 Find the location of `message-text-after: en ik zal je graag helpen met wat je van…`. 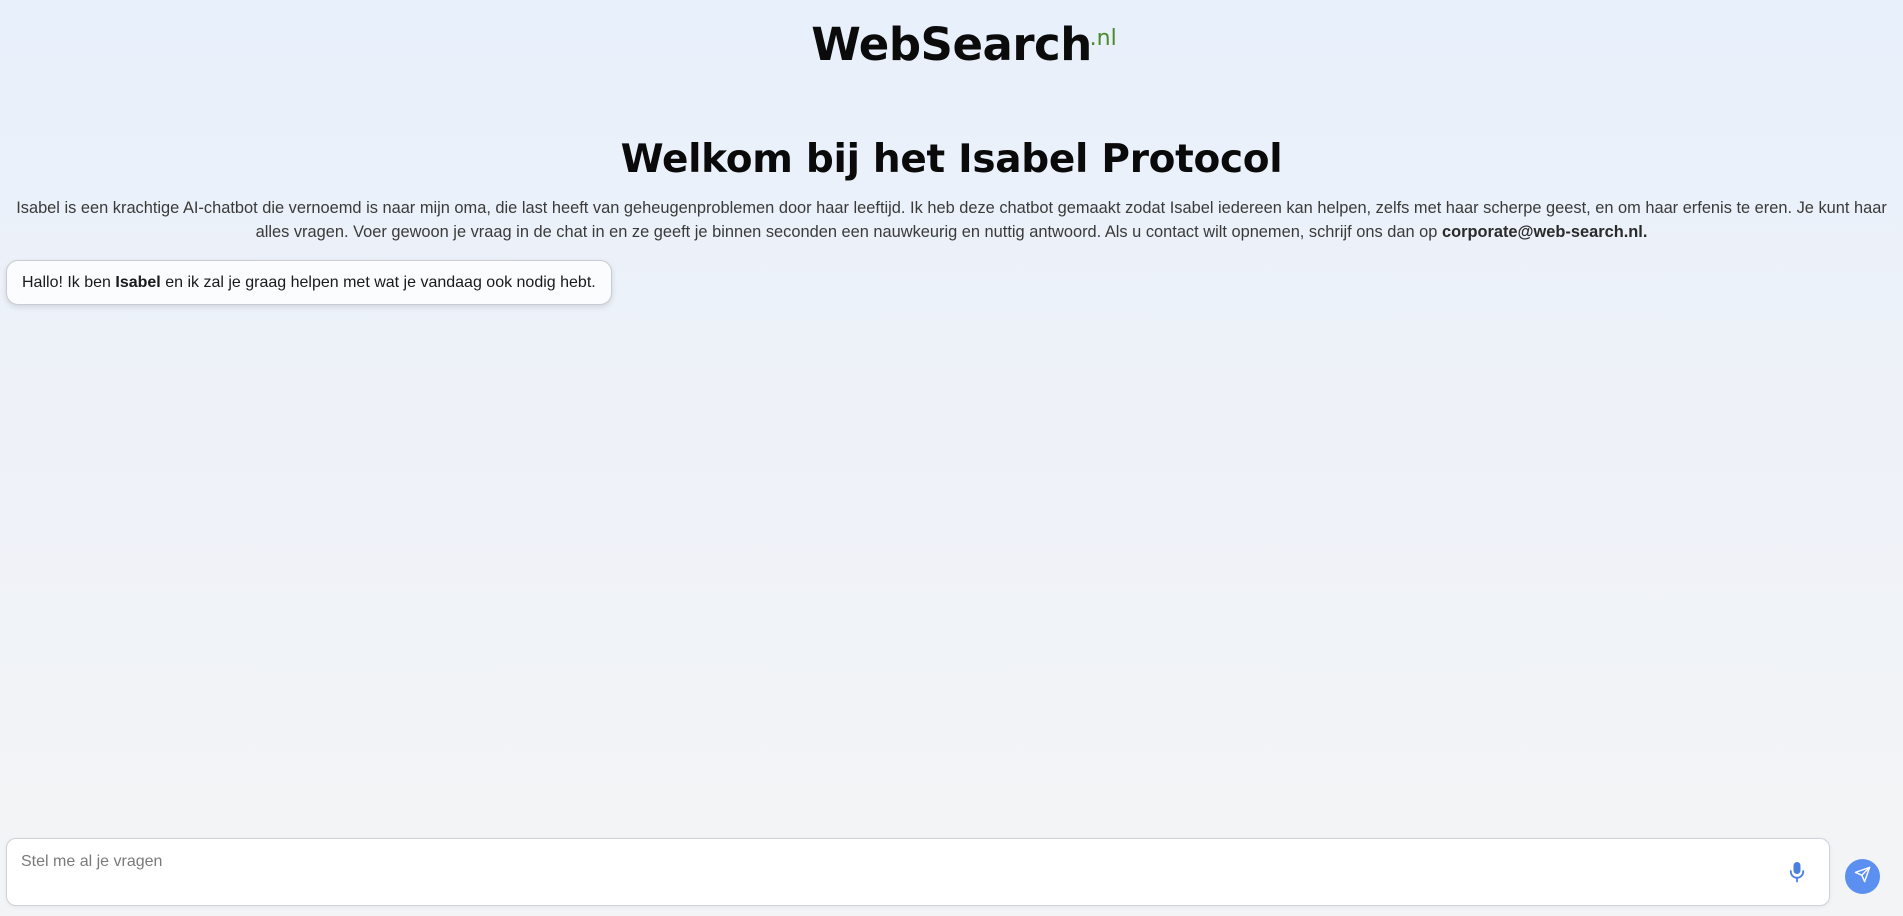

message-text-after: en ik zal je graag helpen met wat je van… is located at coordinates (378, 282).